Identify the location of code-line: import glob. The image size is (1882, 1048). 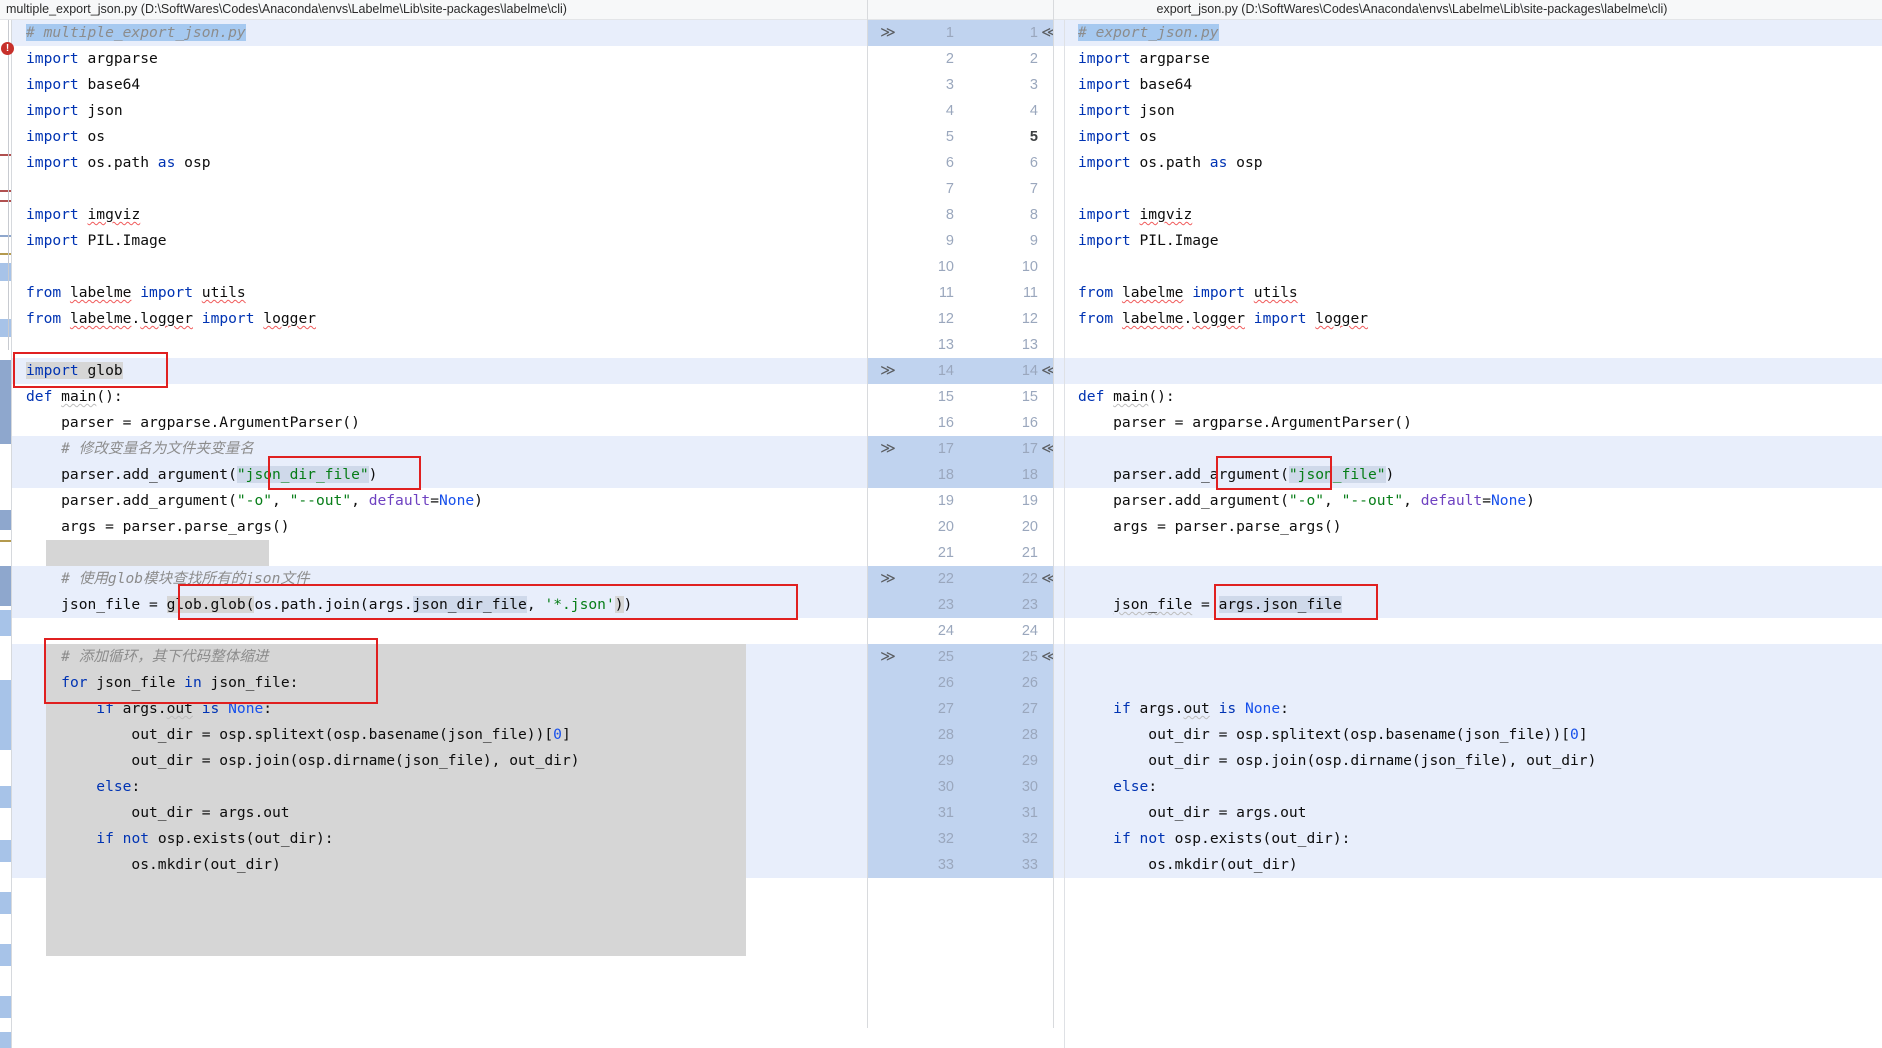
(74, 370).